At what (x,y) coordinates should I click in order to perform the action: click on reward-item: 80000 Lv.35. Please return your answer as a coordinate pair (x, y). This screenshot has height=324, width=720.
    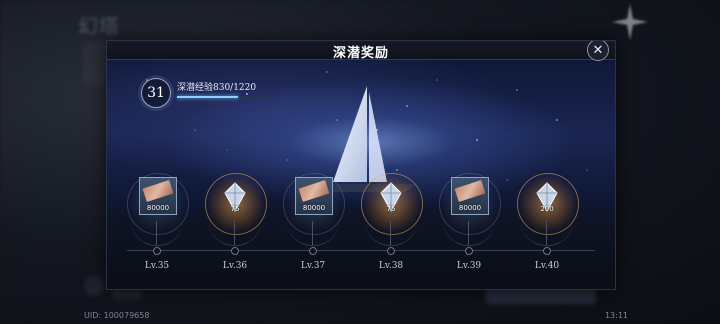
    Looking at the image, I should click on (158, 229).